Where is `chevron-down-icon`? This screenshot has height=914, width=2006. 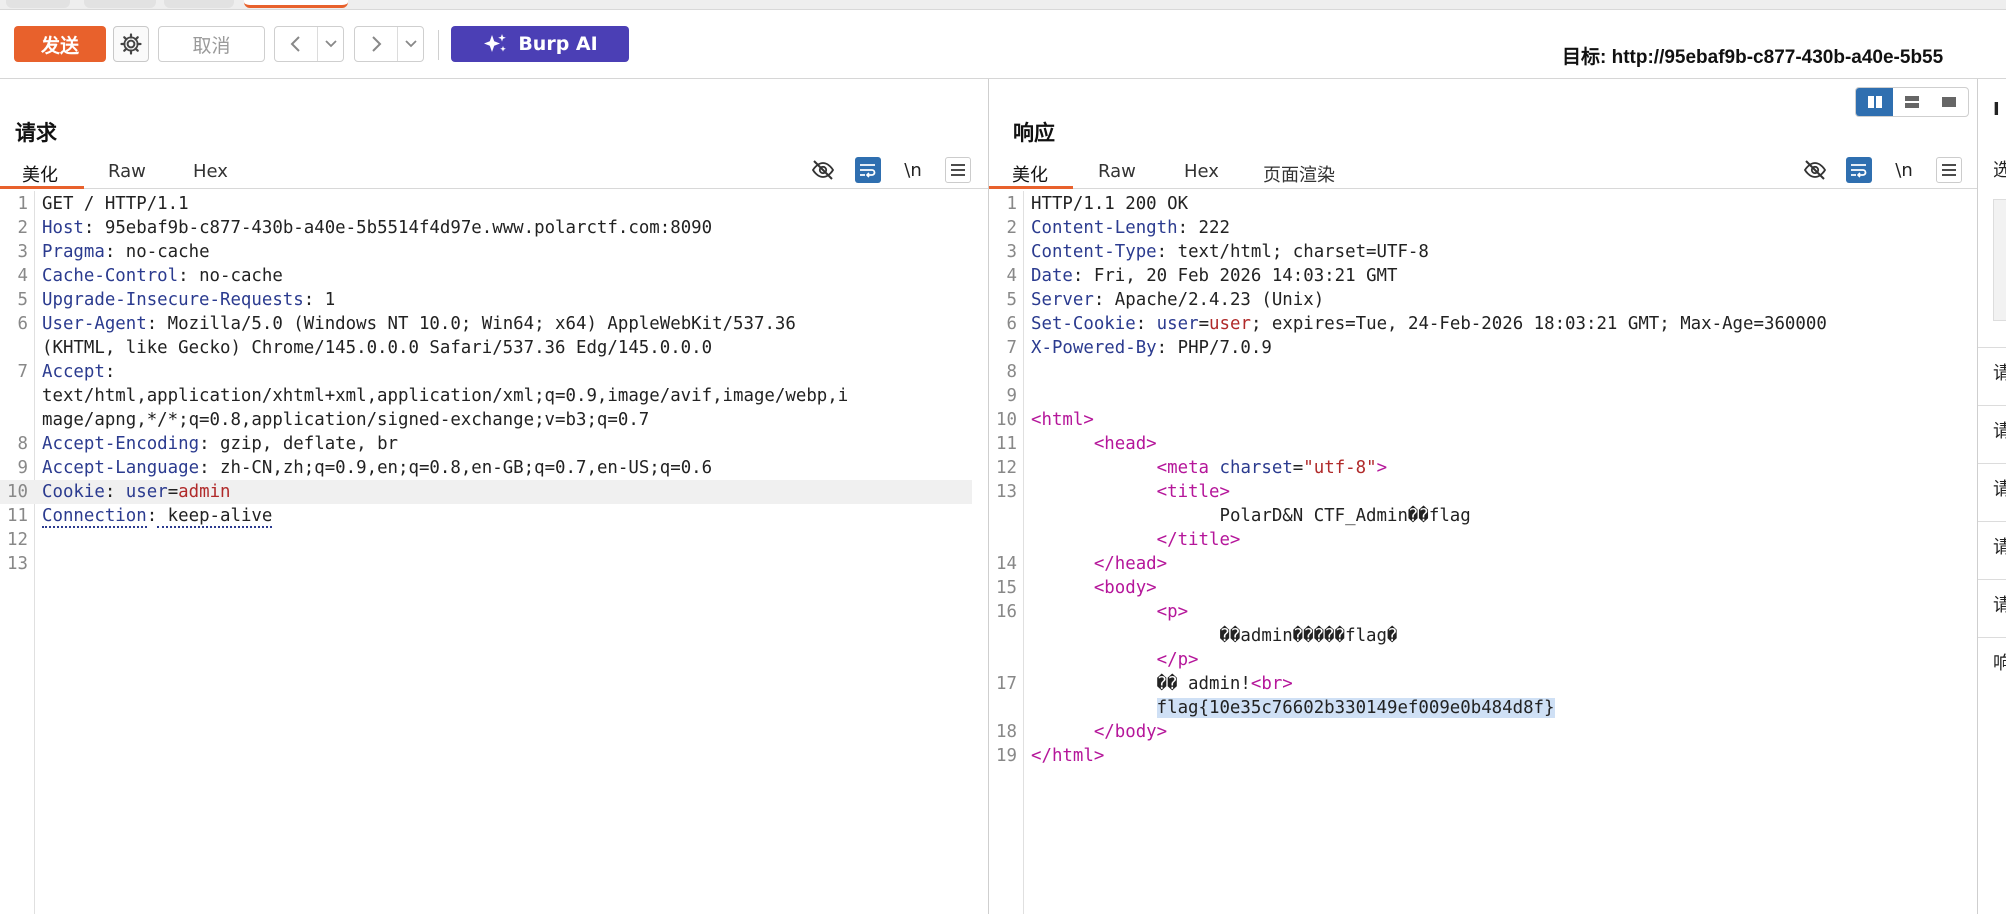 chevron-down-icon is located at coordinates (330, 44).